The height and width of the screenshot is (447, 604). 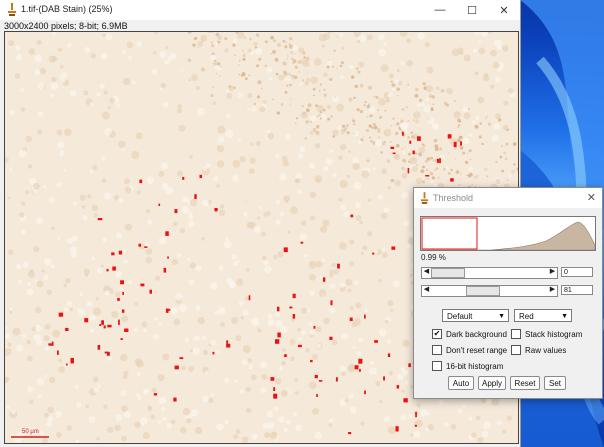 What do you see at coordinates (504, 10) in the screenshot?
I see `close-button: ✕` at bounding box center [504, 10].